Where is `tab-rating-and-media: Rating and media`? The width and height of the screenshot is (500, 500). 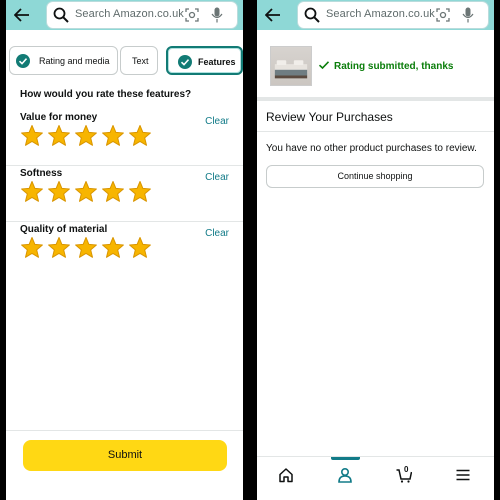
tab-rating-and-media: Rating and media is located at coordinates (63, 60).